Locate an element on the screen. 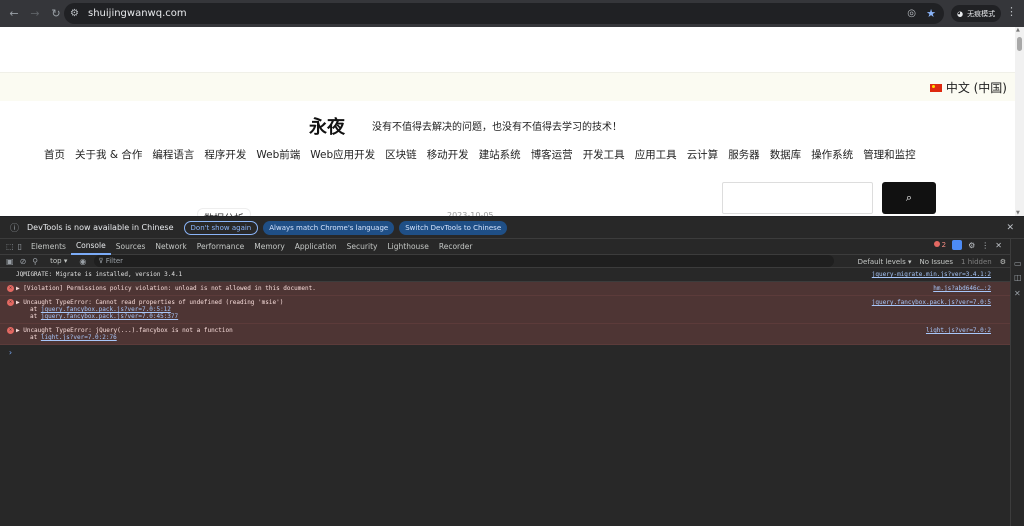  tab-performance: Performance is located at coordinates (221, 247).